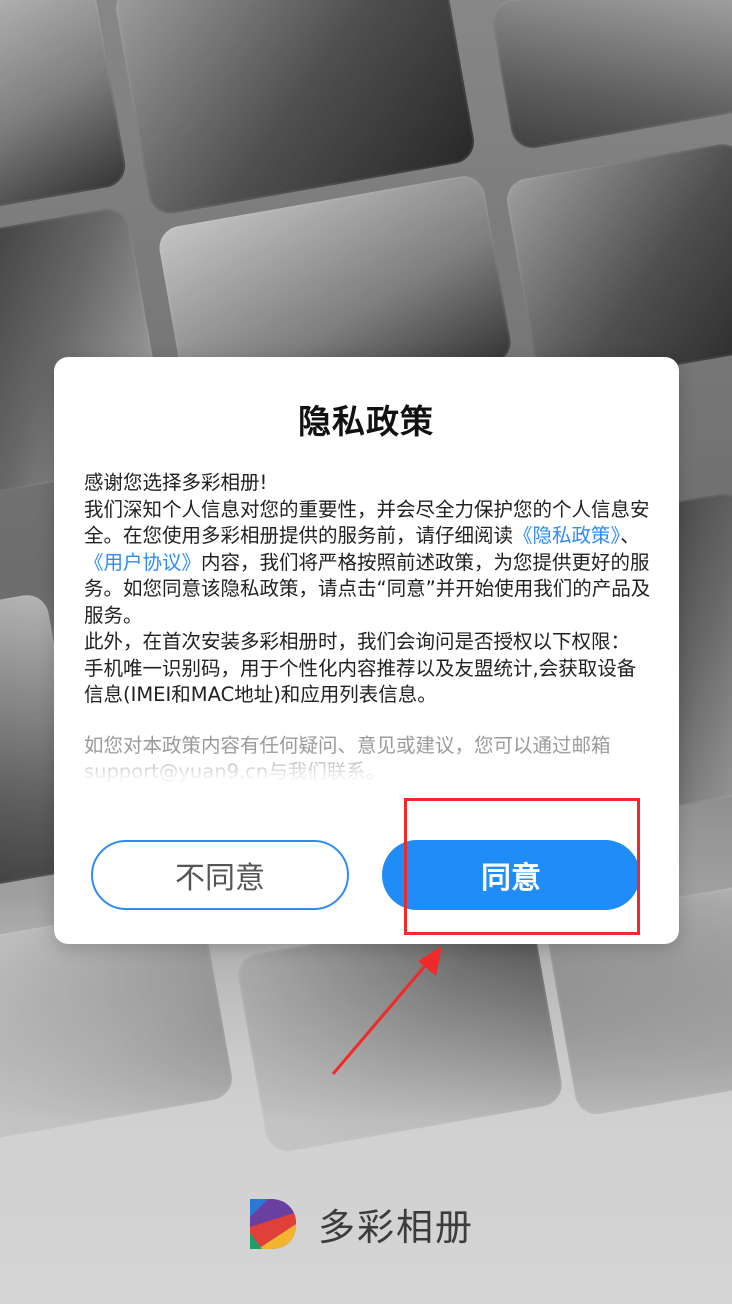 This screenshot has width=732, height=1304. What do you see at coordinates (566, 535) in the screenshot?
I see `privacy-policy-link: 《隐私政策》` at bounding box center [566, 535].